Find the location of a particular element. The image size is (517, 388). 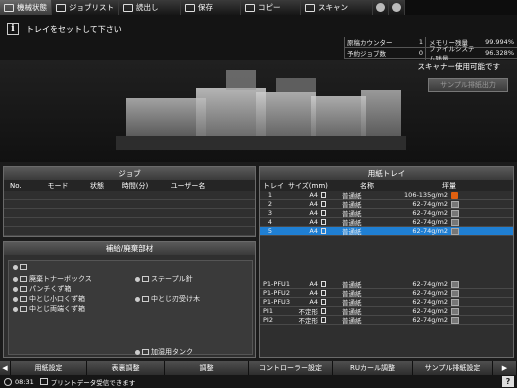

controller-setting-button: コントローラー設定 is located at coordinates (291, 368).